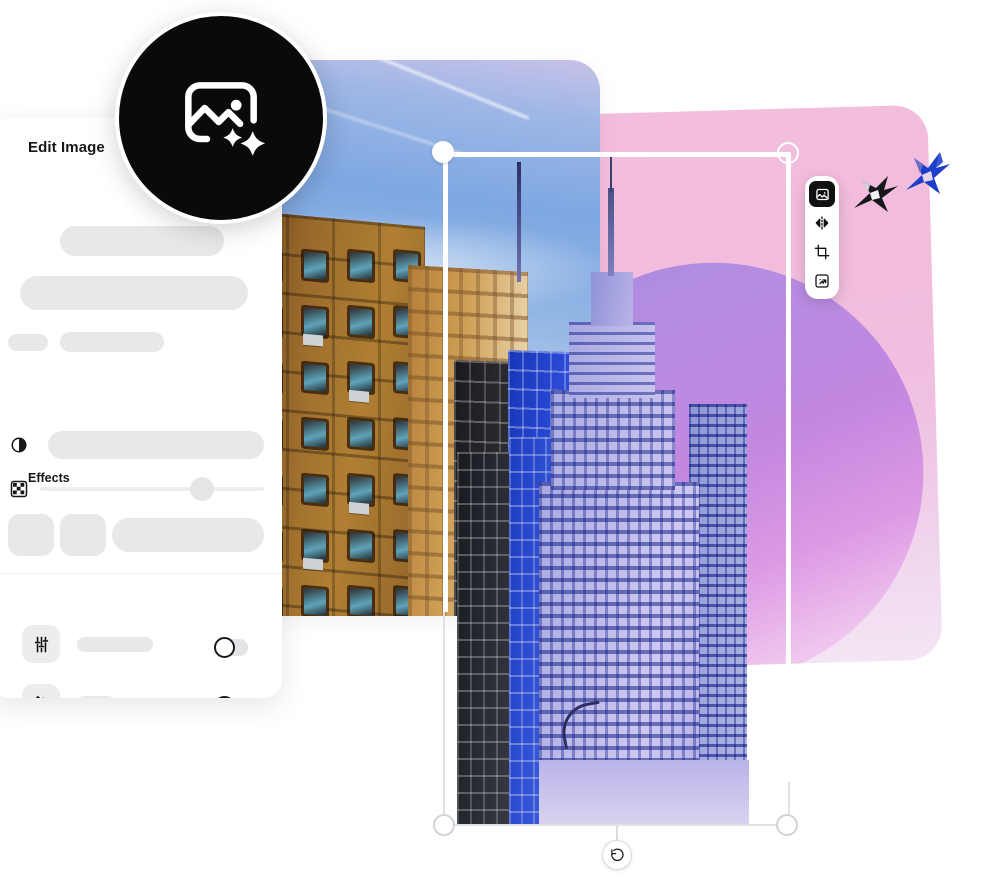 Image resolution: width=1000 pixels, height=877 pixels. I want to click on selection-handle-bottom-left, so click(444, 825).